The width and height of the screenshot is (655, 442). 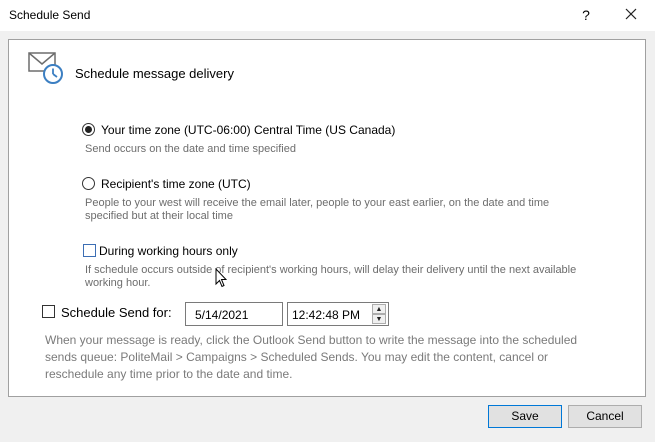 What do you see at coordinates (154, 73) in the screenshot?
I see `header-title: Schedule message delivery` at bounding box center [154, 73].